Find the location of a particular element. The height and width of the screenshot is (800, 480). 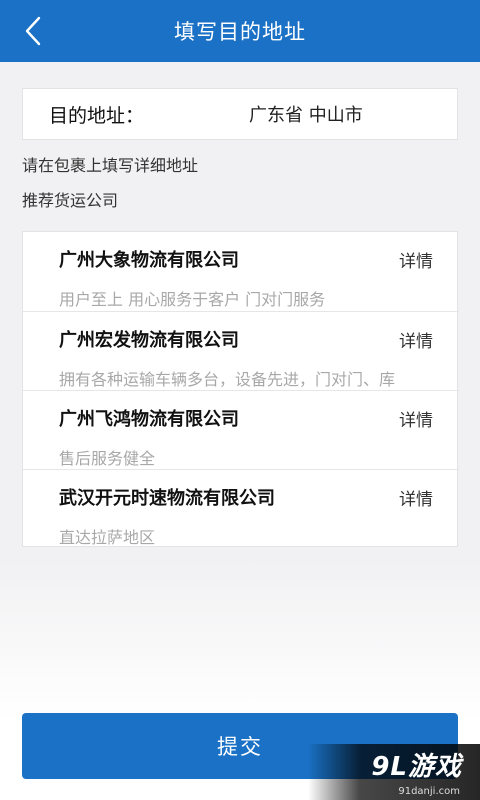

company-name: 广州飞鸿物流有限公司 is located at coordinates (149, 419).